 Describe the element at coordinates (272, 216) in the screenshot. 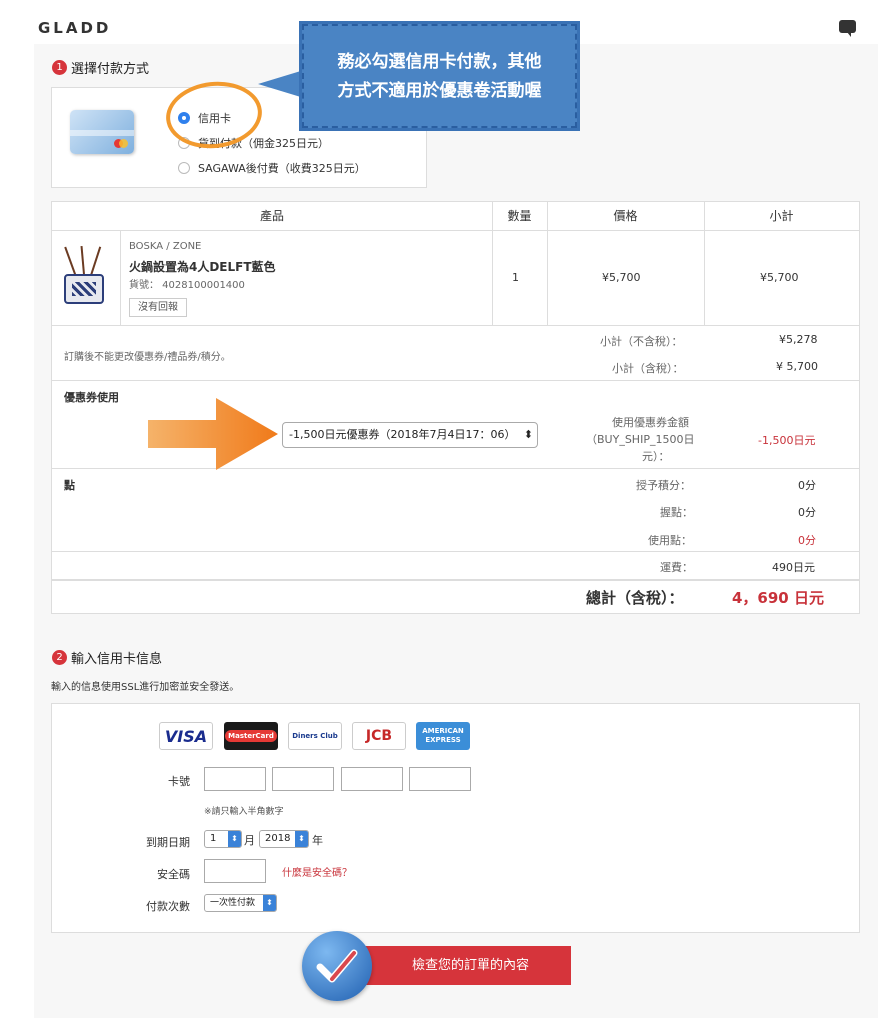

I see `col-header-product: 產品` at that location.